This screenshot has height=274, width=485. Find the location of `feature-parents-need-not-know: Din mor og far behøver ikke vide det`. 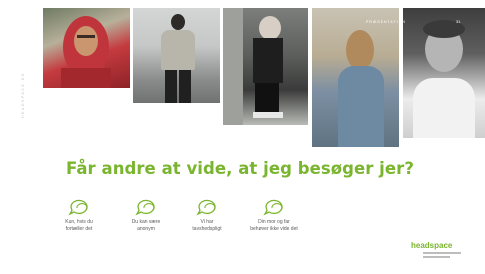

feature-parents-need-not-know: Din mor og far behøver ikke vide det is located at coordinates (274, 214).